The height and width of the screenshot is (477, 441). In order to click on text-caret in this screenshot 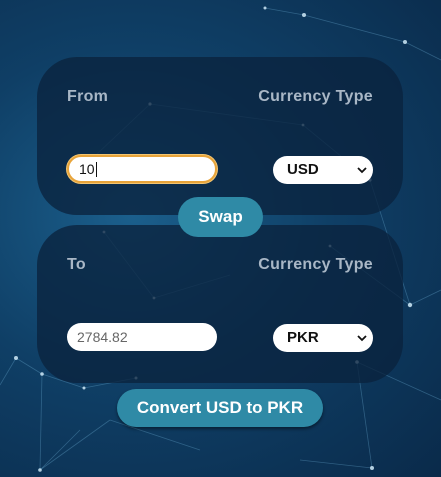, I will do `click(96, 169)`.